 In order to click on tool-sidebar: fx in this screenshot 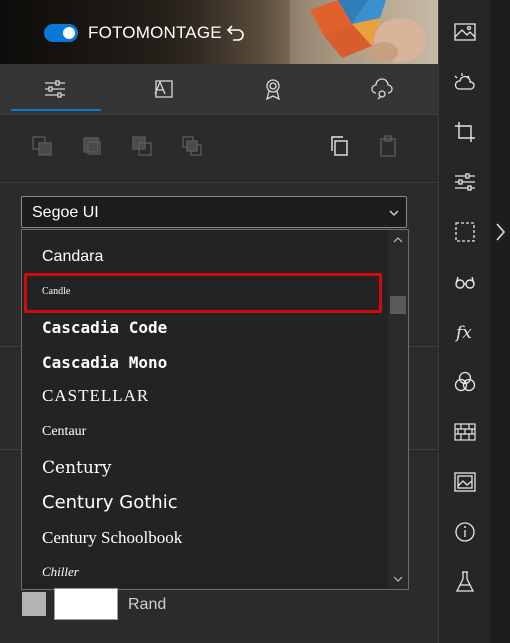, I will do `click(464, 321)`.